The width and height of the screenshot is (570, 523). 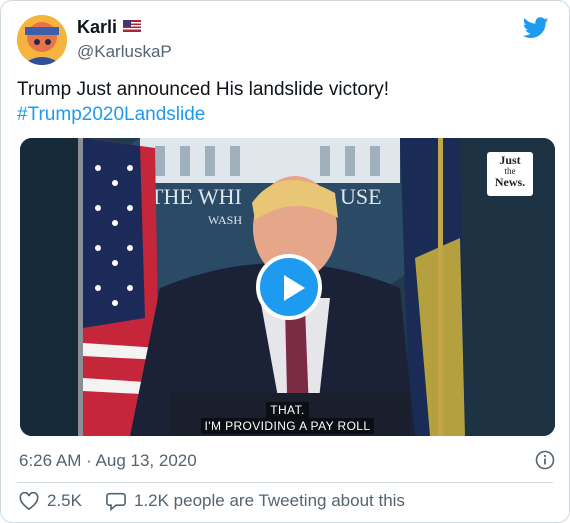 I want to click on divider, so click(x=285, y=482).